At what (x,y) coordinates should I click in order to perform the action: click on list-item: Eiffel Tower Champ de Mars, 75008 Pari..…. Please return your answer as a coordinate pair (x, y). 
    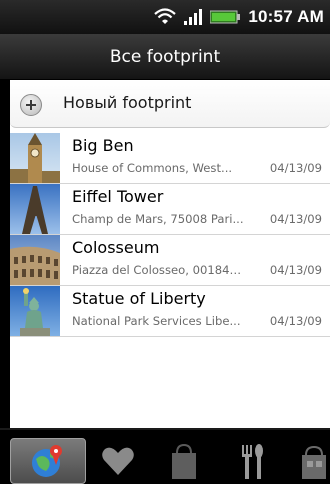
    Looking at the image, I should click on (170, 209).